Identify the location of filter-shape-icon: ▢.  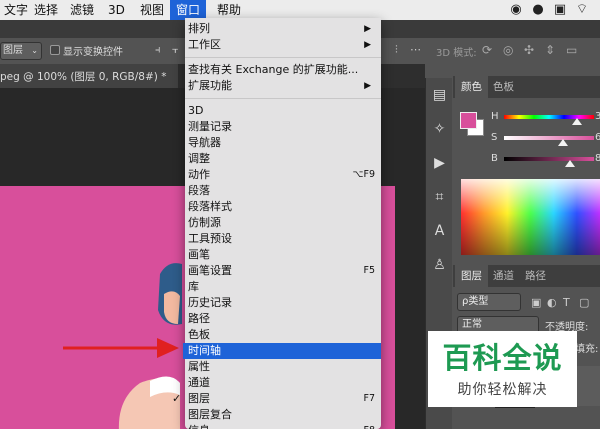
(584, 302).